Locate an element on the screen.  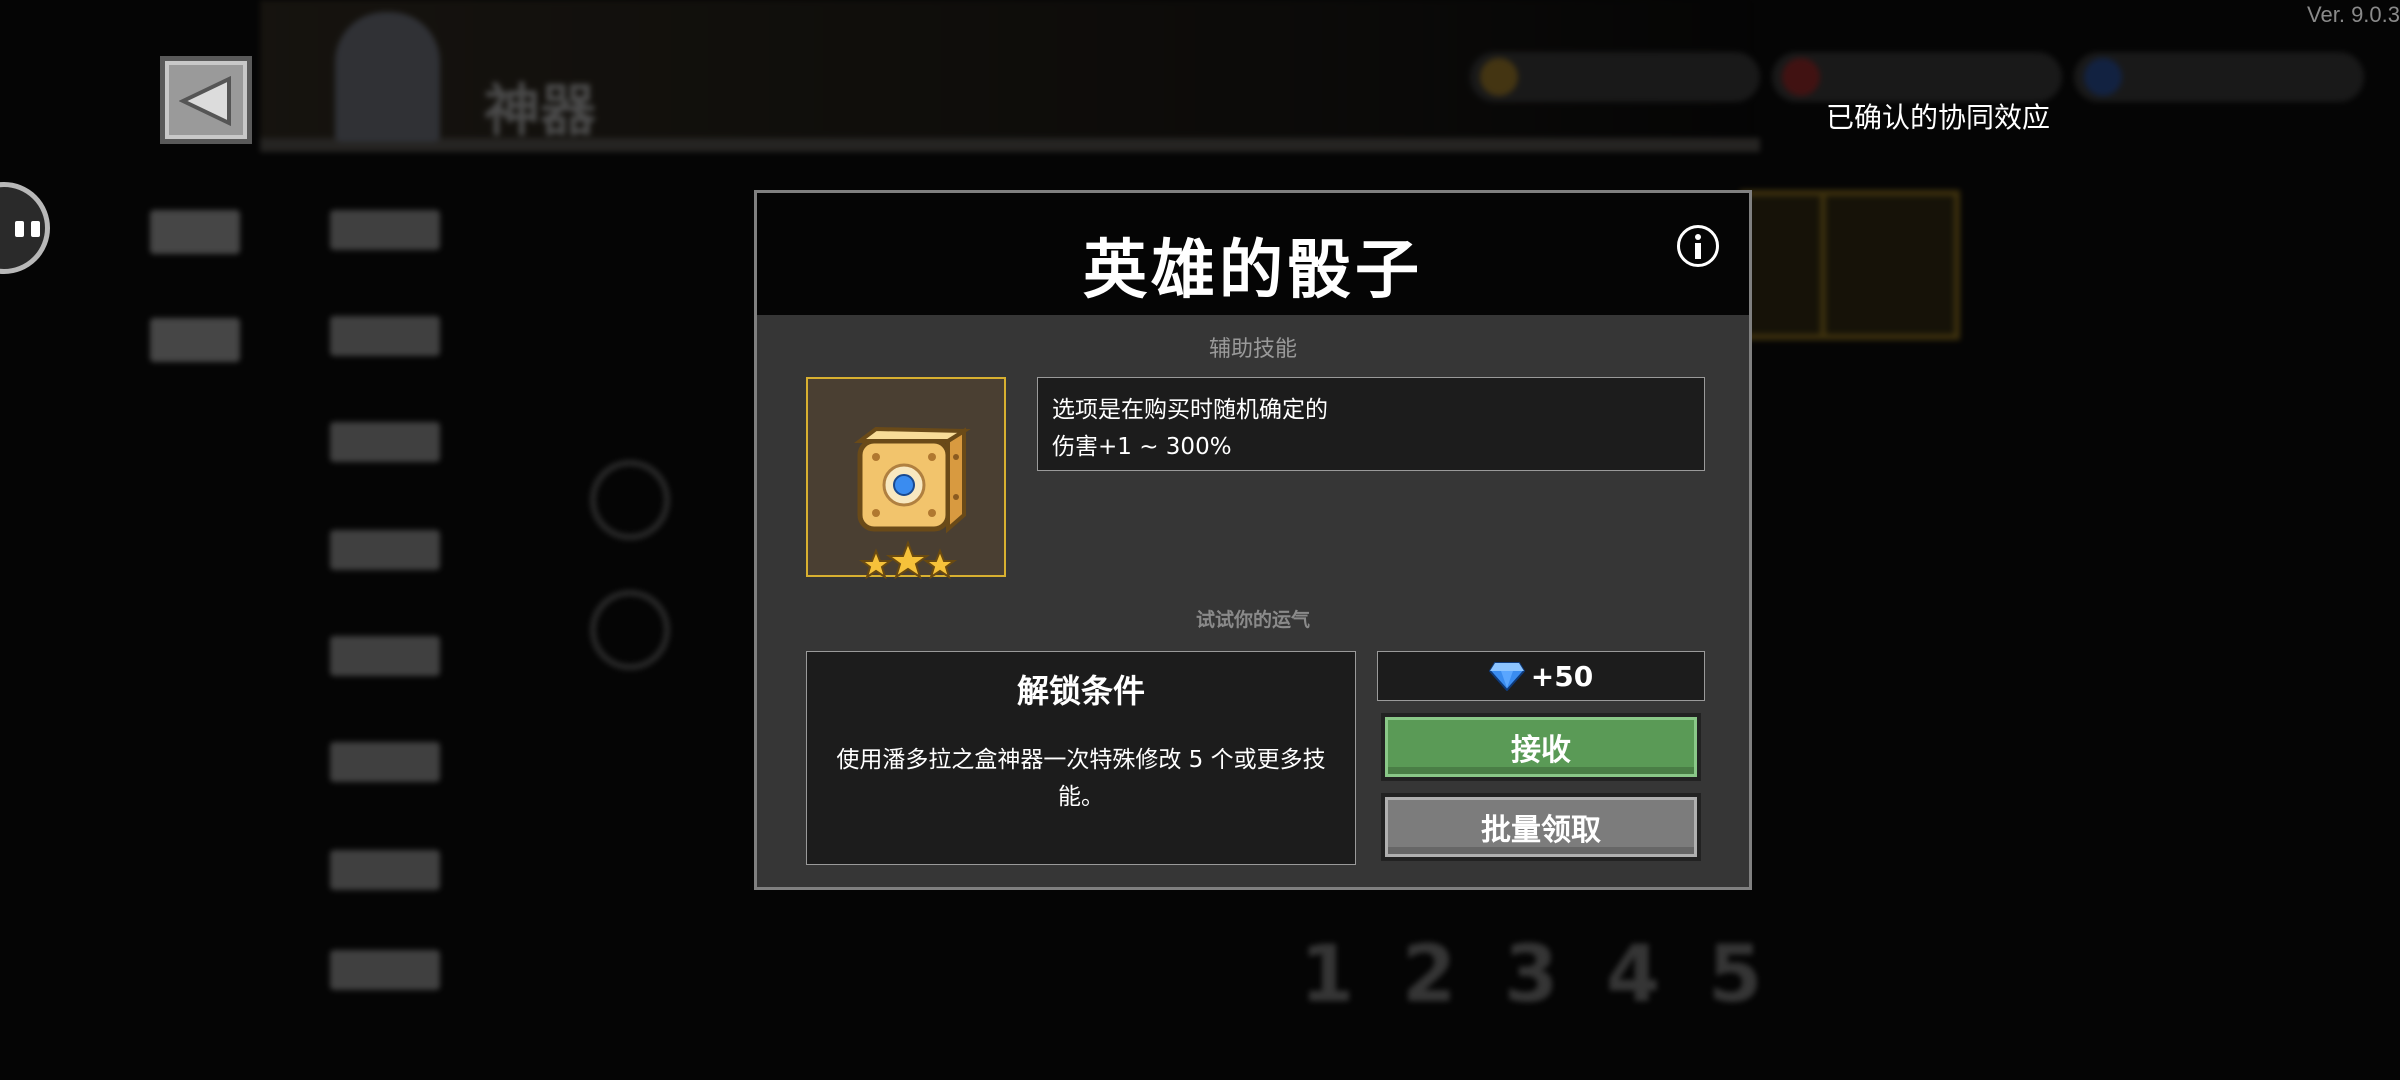
receive-button: 接收 is located at coordinates (1541, 747).